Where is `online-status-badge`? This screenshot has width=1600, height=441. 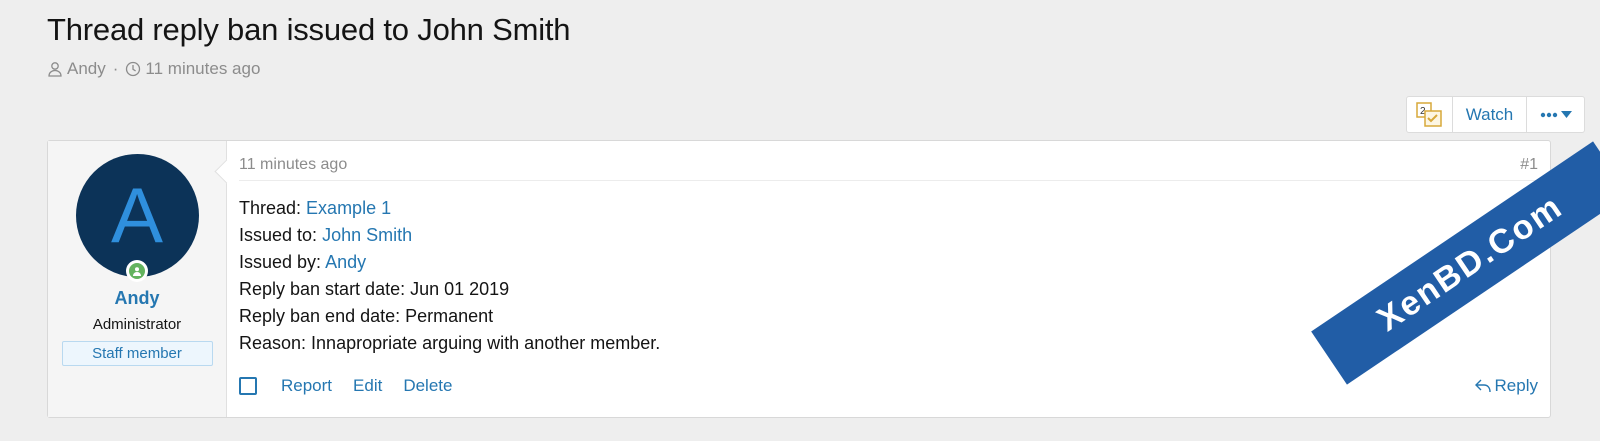
online-status-badge is located at coordinates (136, 271).